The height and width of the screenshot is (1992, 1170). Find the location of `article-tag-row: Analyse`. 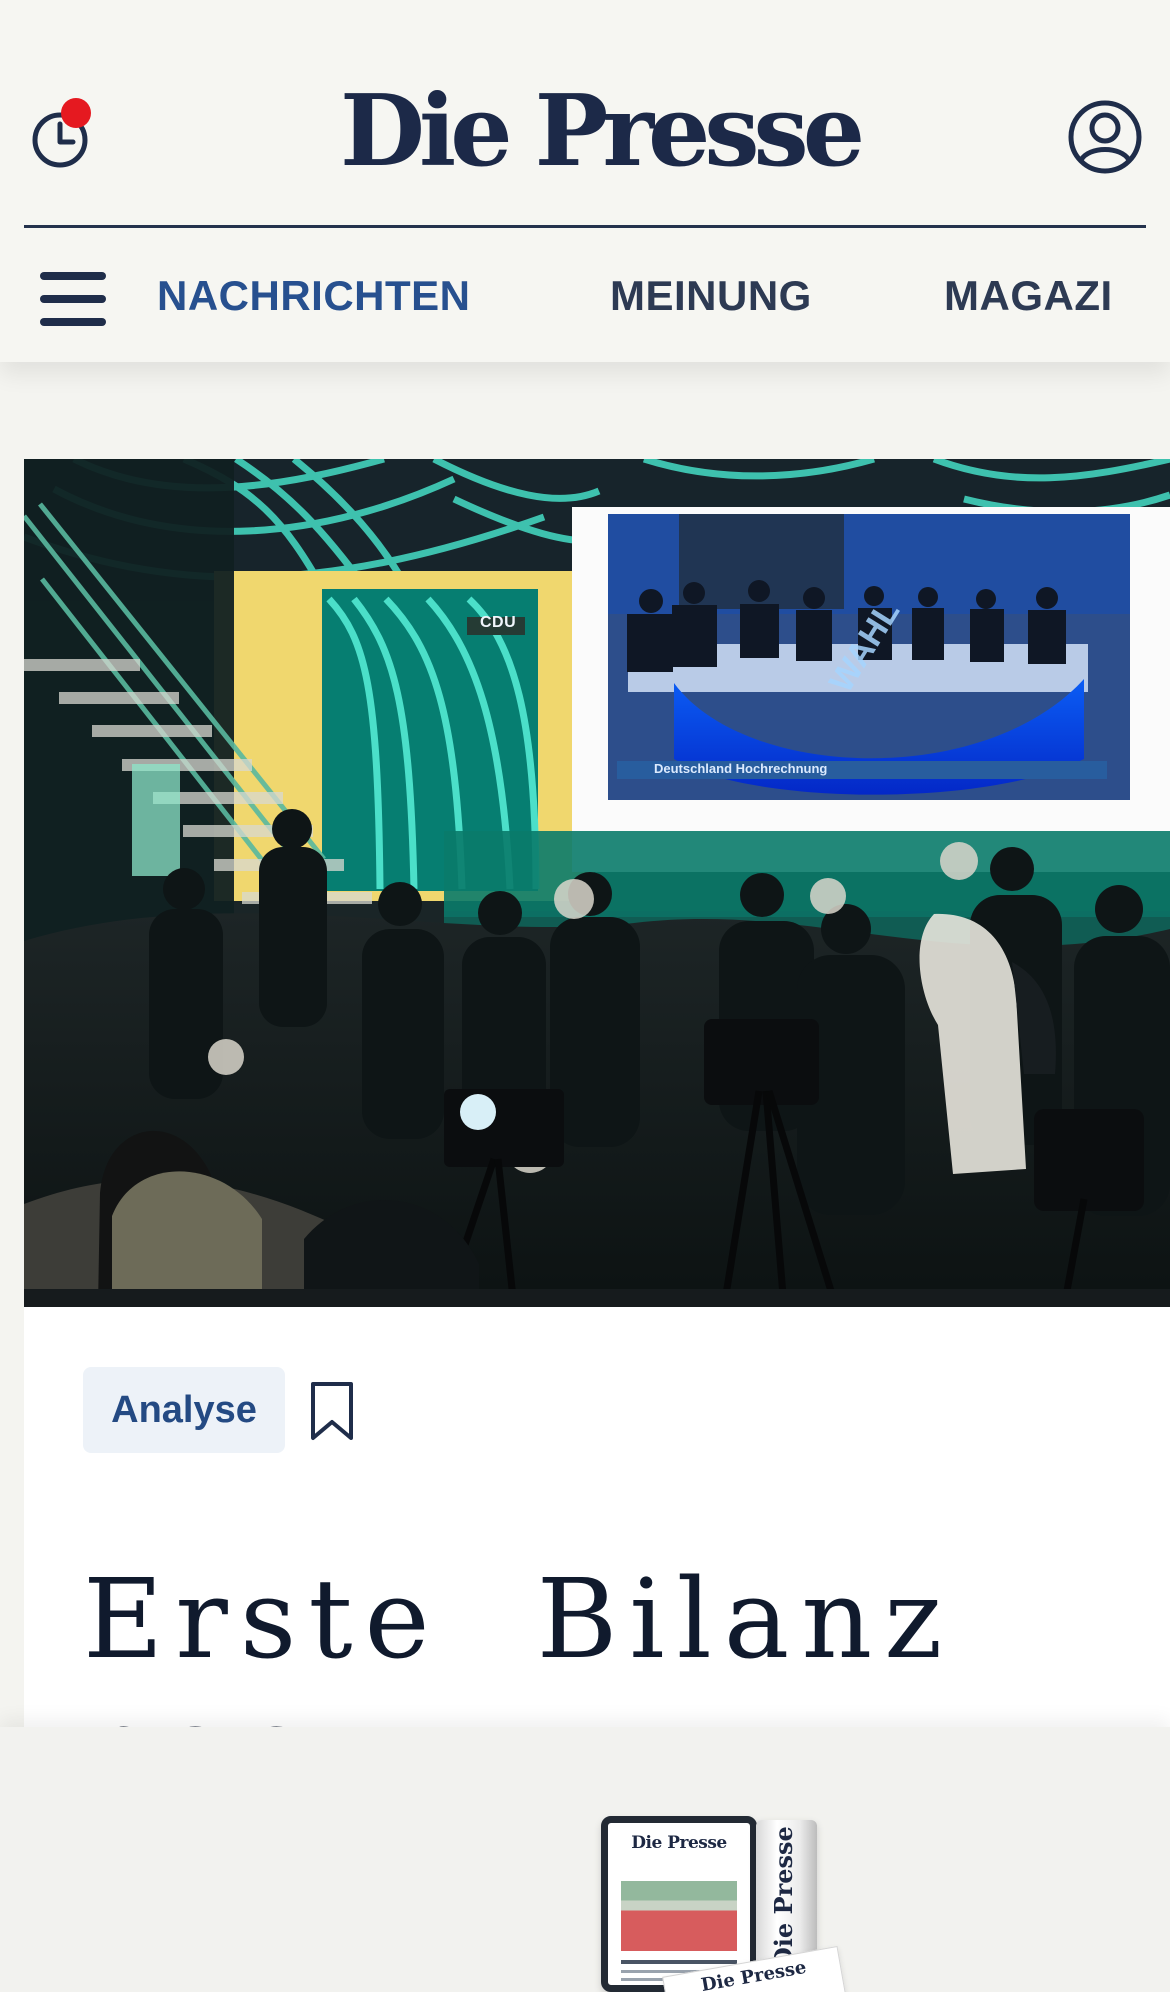

article-tag-row: Analyse is located at coordinates (283, 1410).